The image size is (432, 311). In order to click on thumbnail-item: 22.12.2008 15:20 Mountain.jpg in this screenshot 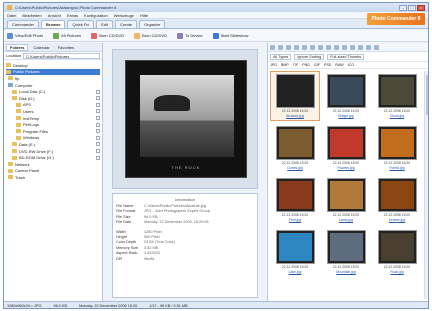, I will do `click(346, 252)`.